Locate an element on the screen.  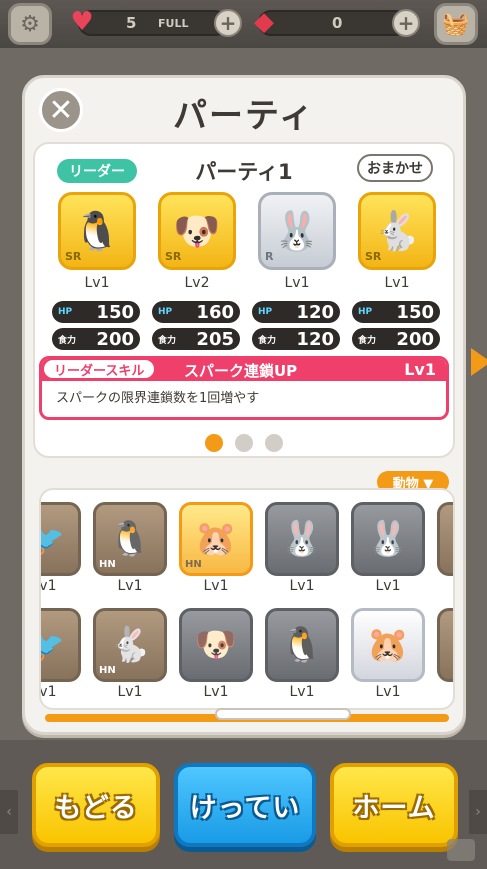
roster-portrait: 🐧 is located at coordinates (302, 645).